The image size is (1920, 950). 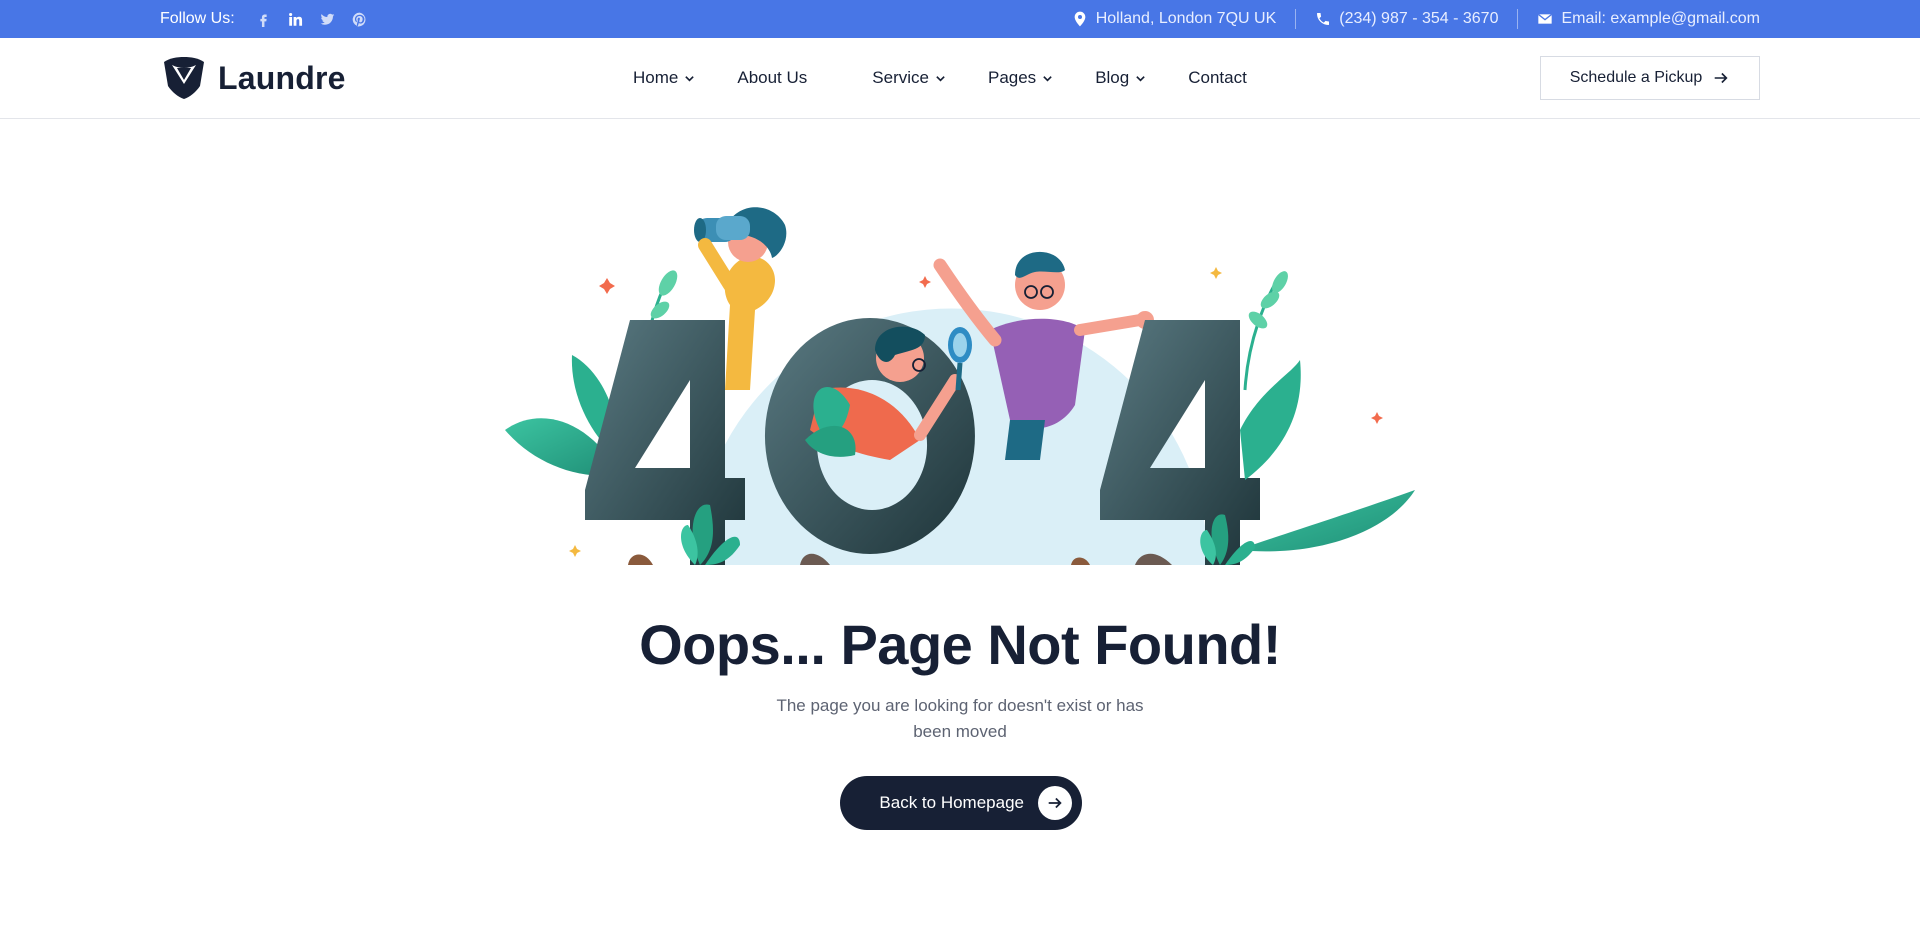 What do you see at coordinates (1326, 411) in the screenshot?
I see `right-plants` at bounding box center [1326, 411].